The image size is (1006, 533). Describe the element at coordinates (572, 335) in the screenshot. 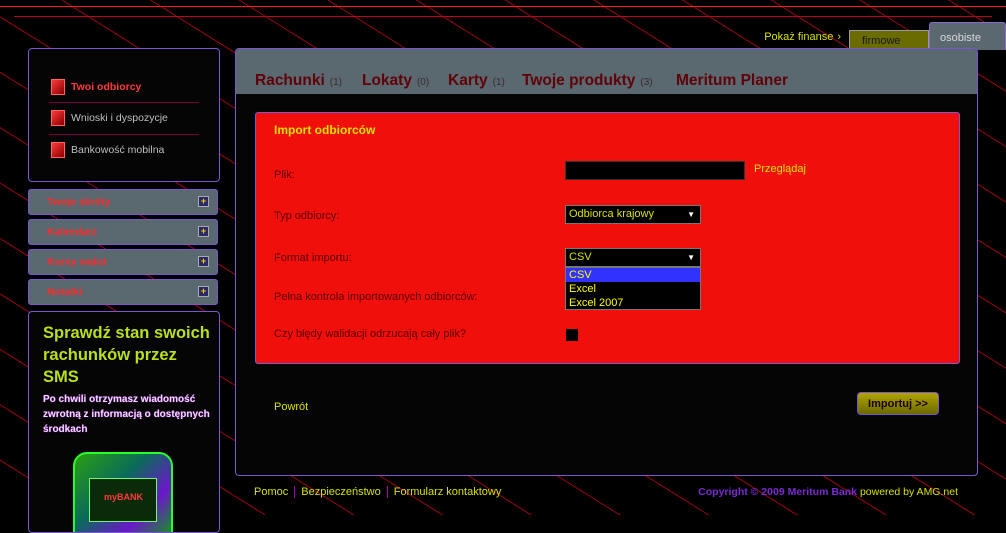

I see `validation-errors-checkbox` at that location.